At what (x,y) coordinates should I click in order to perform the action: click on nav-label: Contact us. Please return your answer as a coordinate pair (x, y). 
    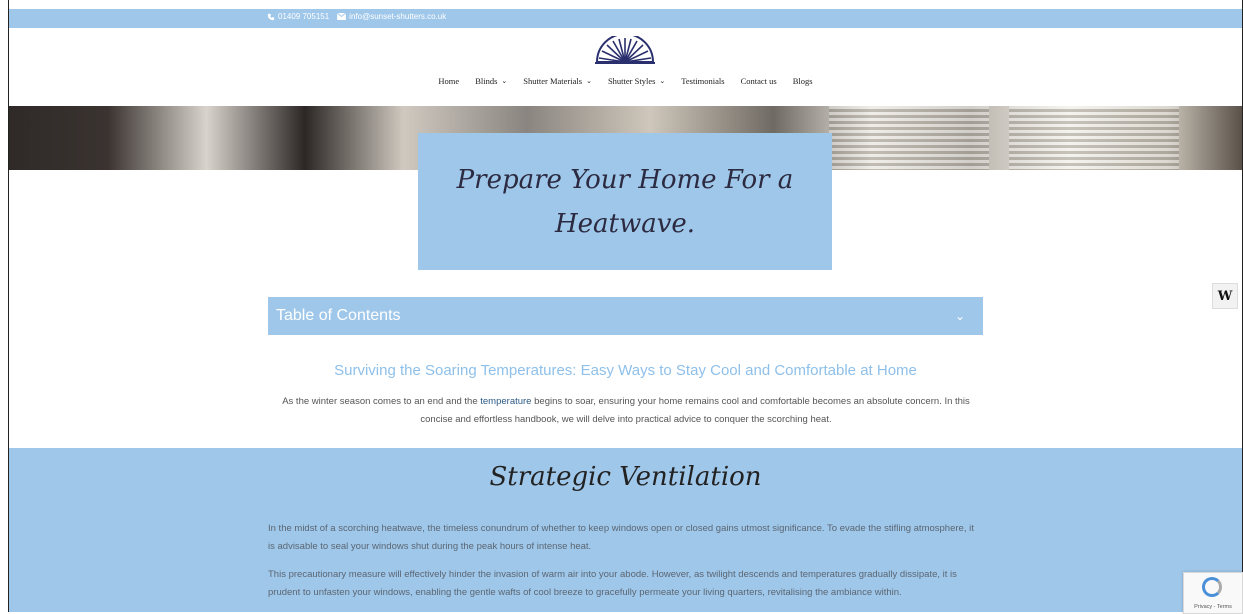
    Looking at the image, I should click on (758, 81).